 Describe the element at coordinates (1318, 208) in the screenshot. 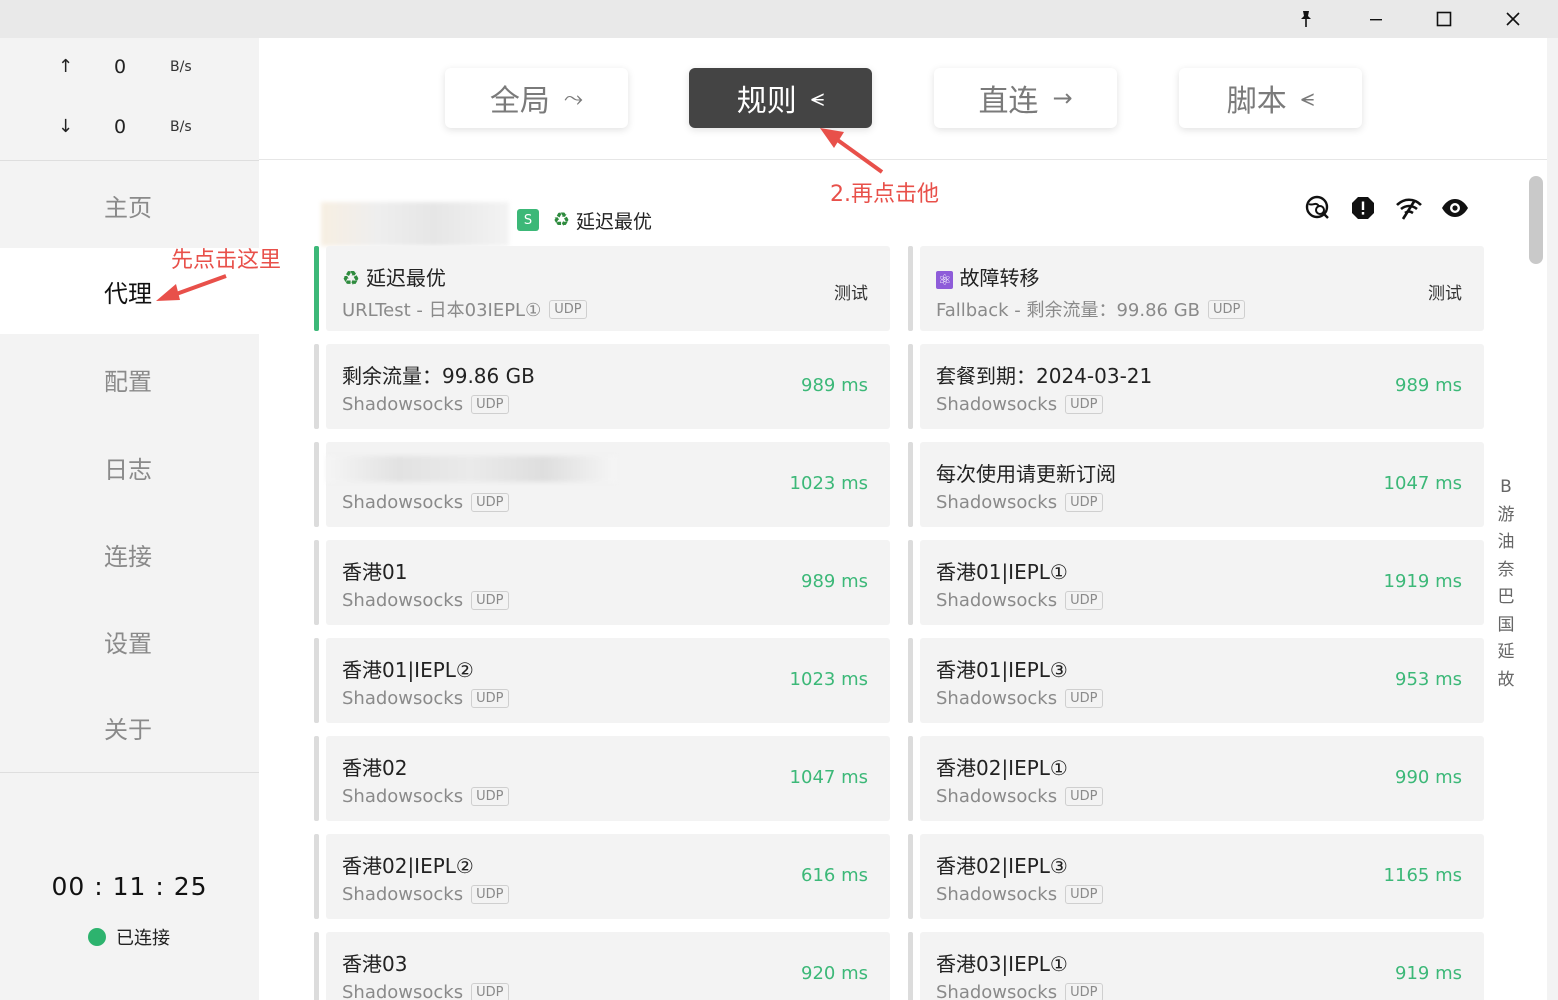

I see `search-globe-icon` at that location.